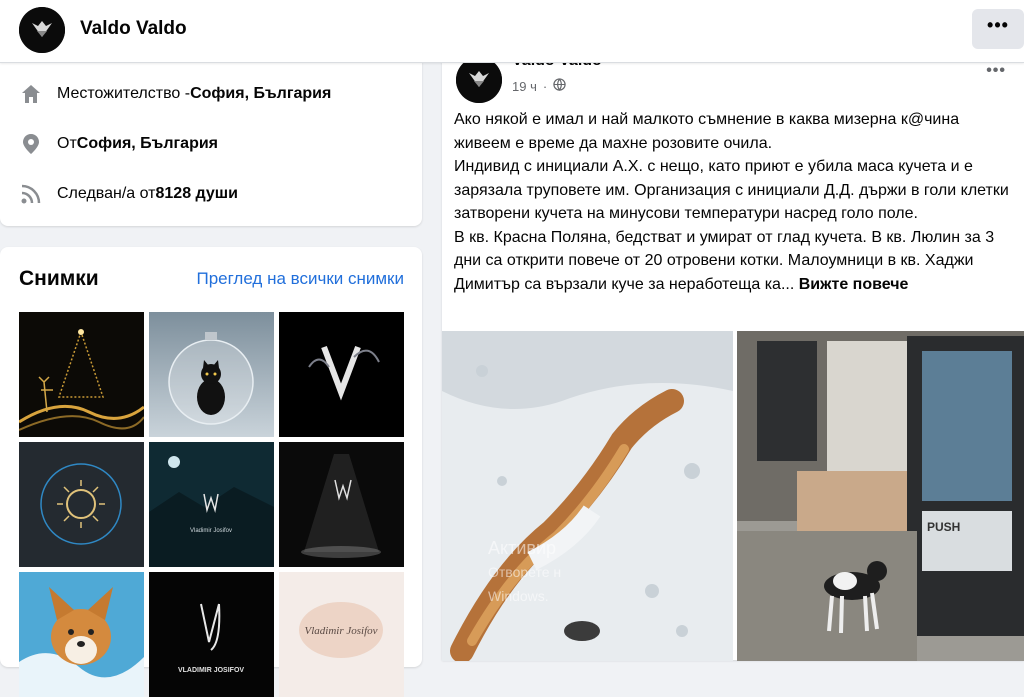  I want to click on photo-tile-signature: Vladimir Josifov, so click(341, 634).